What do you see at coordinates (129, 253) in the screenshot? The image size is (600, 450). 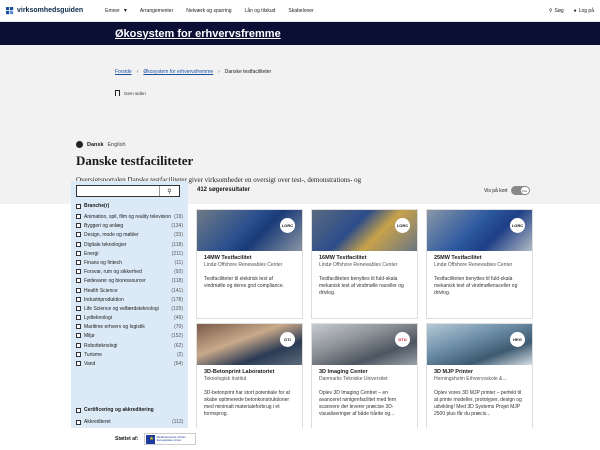 I see `filter-option: Energi (211)` at bounding box center [129, 253].